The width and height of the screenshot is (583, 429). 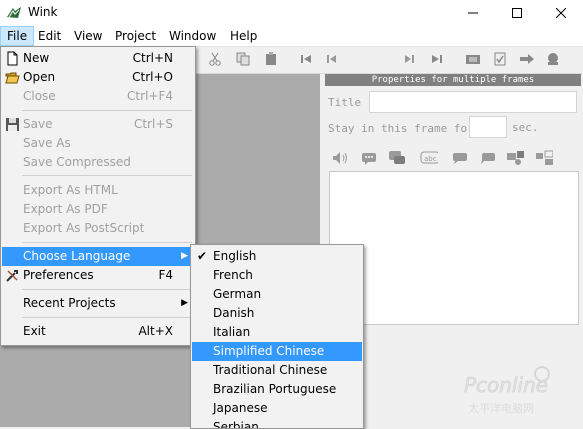 What do you see at coordinates (12, 275) in the screenshot?
I see `tools-icon` at bounding box center [12, 275].